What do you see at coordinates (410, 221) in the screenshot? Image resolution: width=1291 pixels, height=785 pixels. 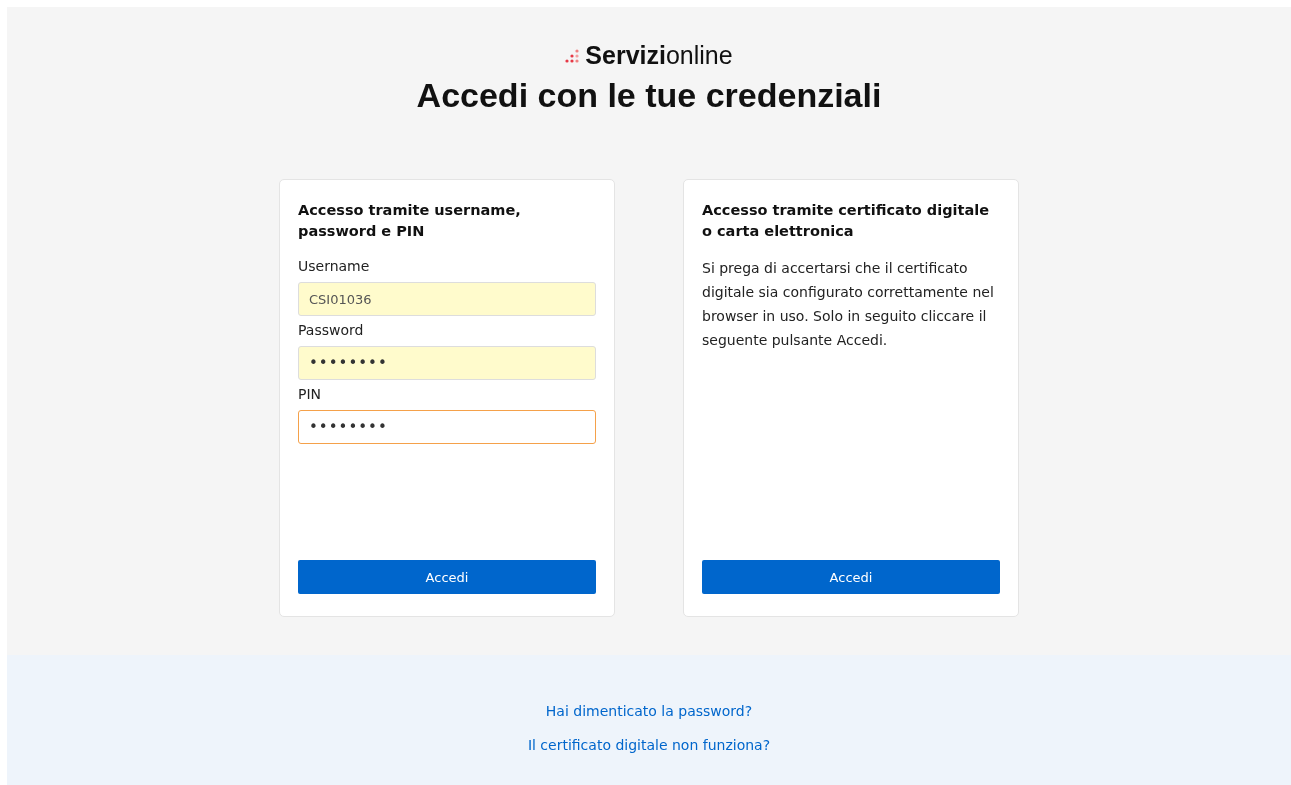 I see `card-heading: Accesso tramite username, password e PIN` at bounding box center [410, 221].